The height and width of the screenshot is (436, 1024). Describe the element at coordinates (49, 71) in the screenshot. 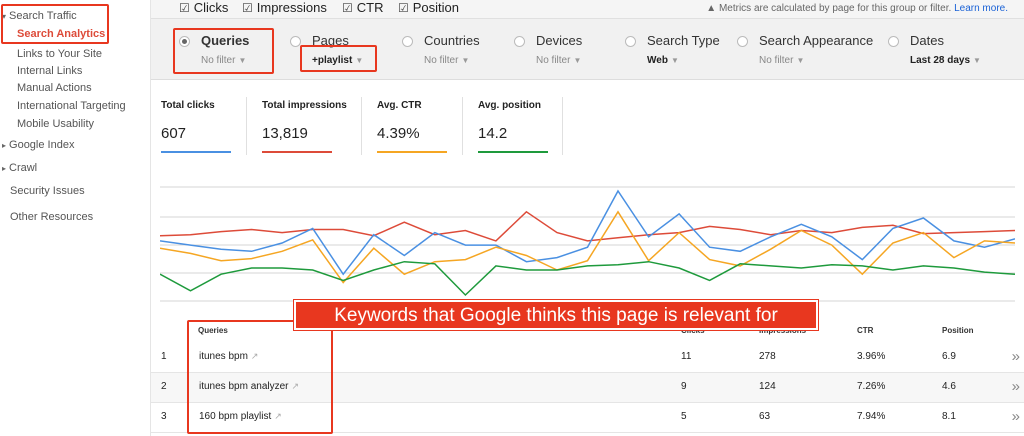

I see `sidebar-item-internal-links: Internal Links` at that location.